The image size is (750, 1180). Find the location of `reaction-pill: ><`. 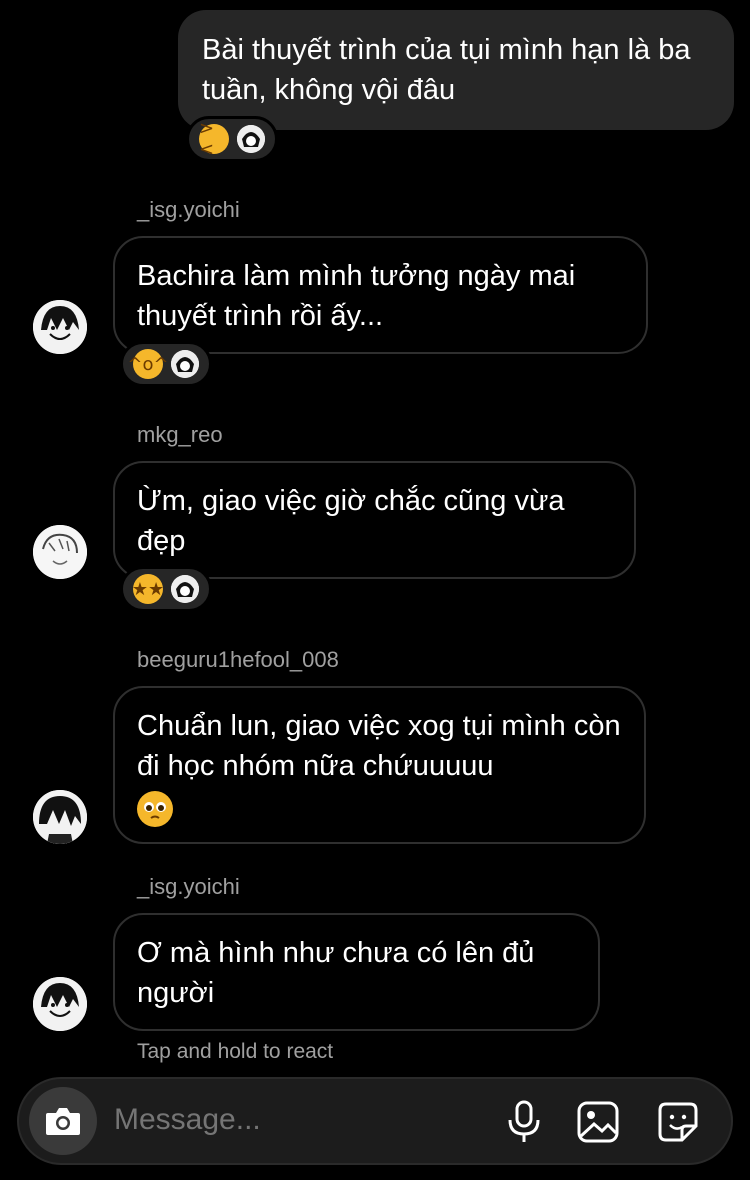

reaction-pill: >< is located at coordinates (232, 139).